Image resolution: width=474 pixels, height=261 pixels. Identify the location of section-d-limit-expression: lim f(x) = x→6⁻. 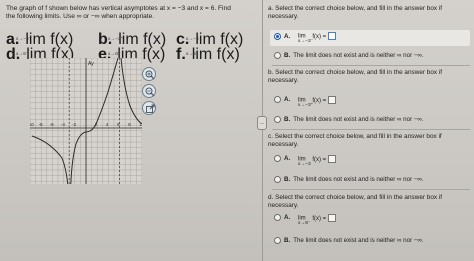
(317, 220).